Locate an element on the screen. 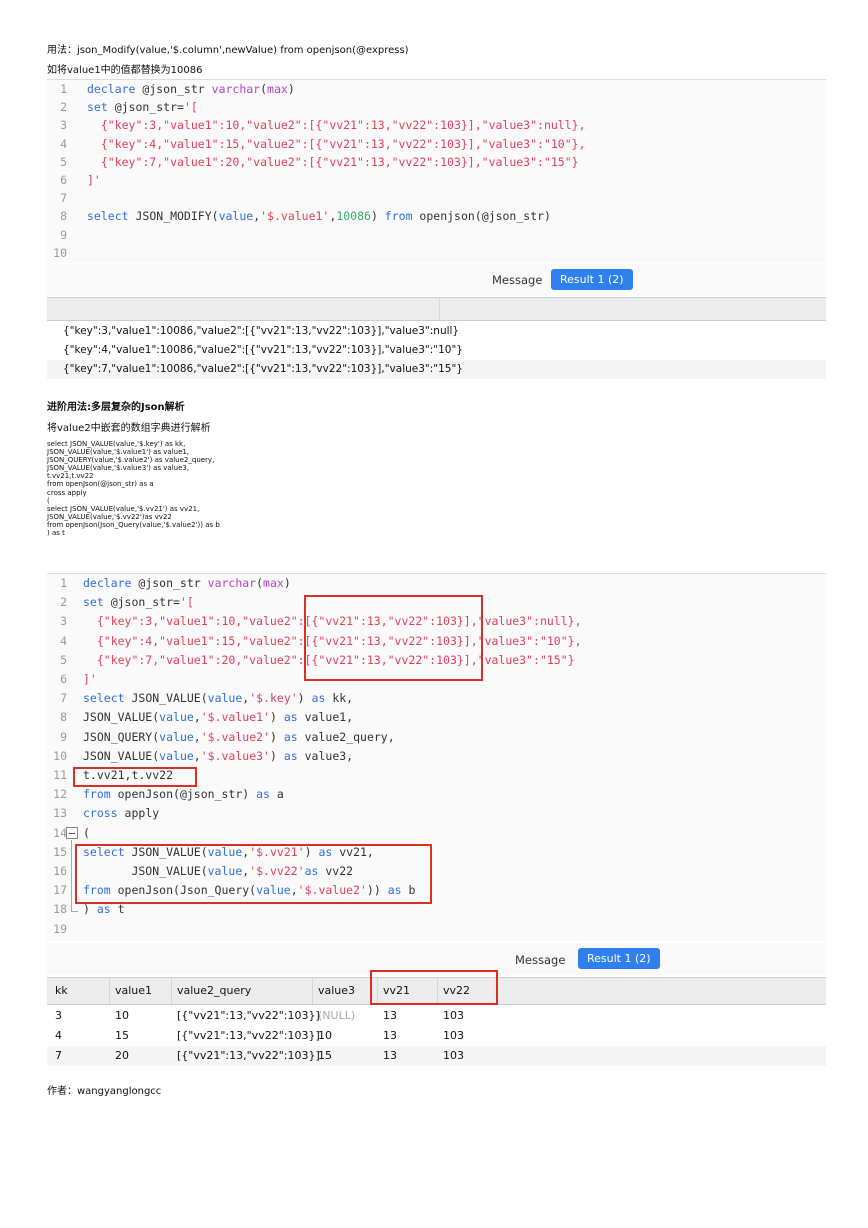 This screenshot has height=1228, width=868. highlight-t-columns is located at coordinates (135, 777).